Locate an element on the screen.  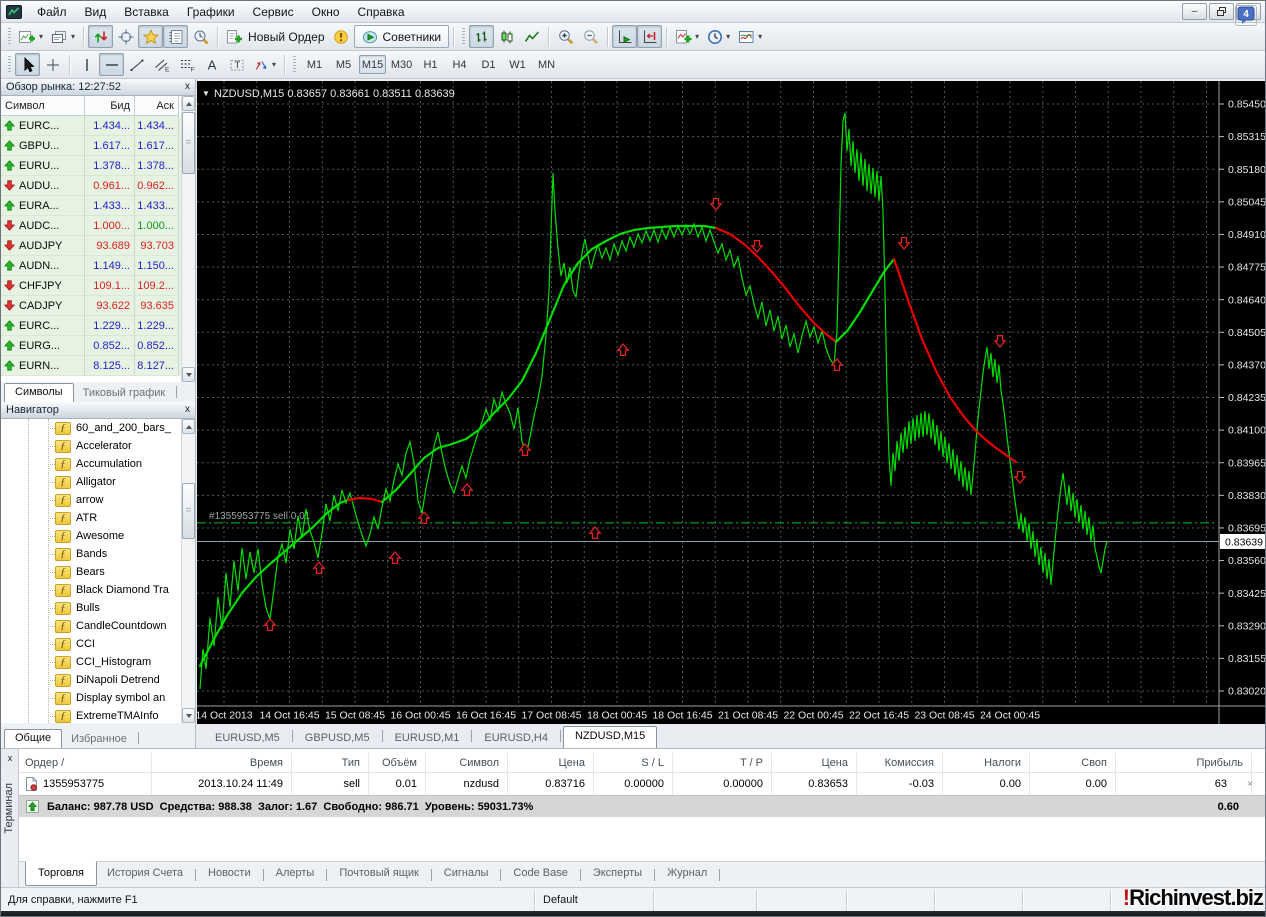
terminal-column-volume: Объём is located at coordinates (396, 762).